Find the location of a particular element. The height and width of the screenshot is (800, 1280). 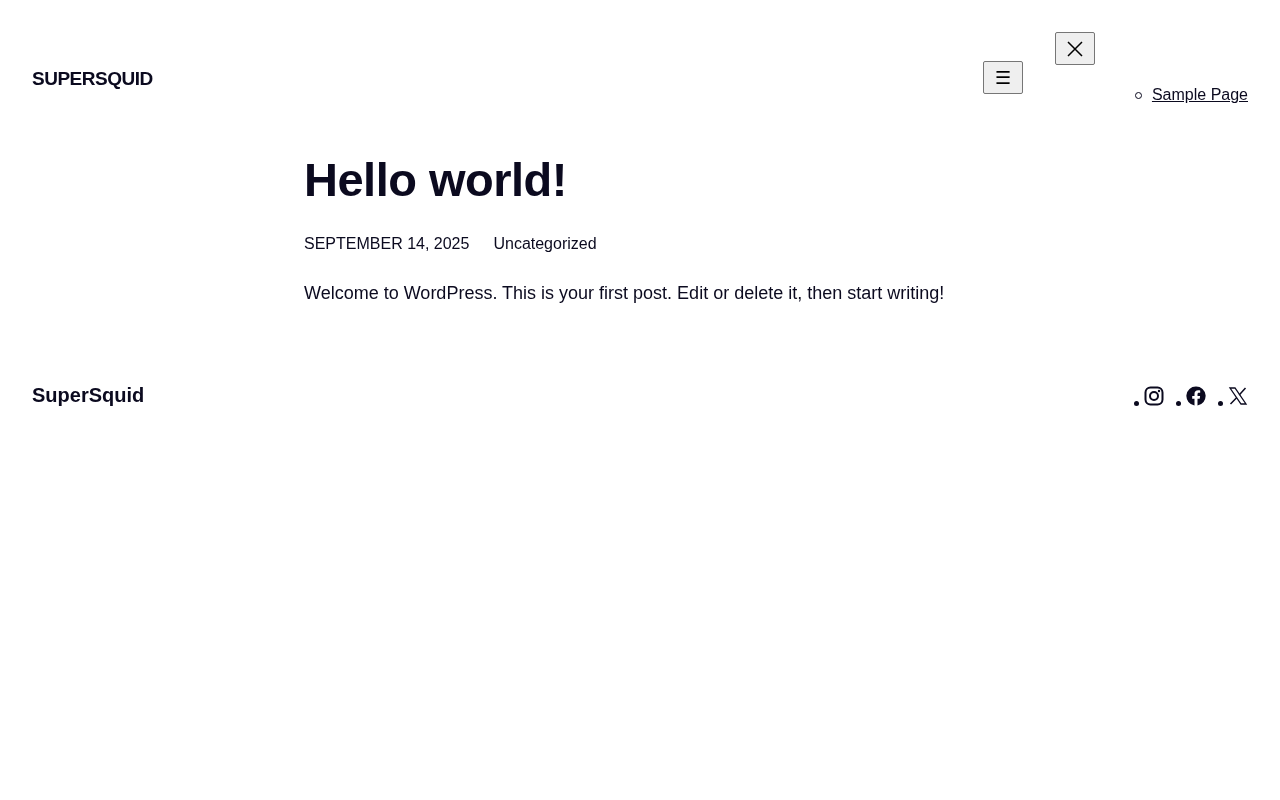

close-button is located at coordinates (1074, 48).